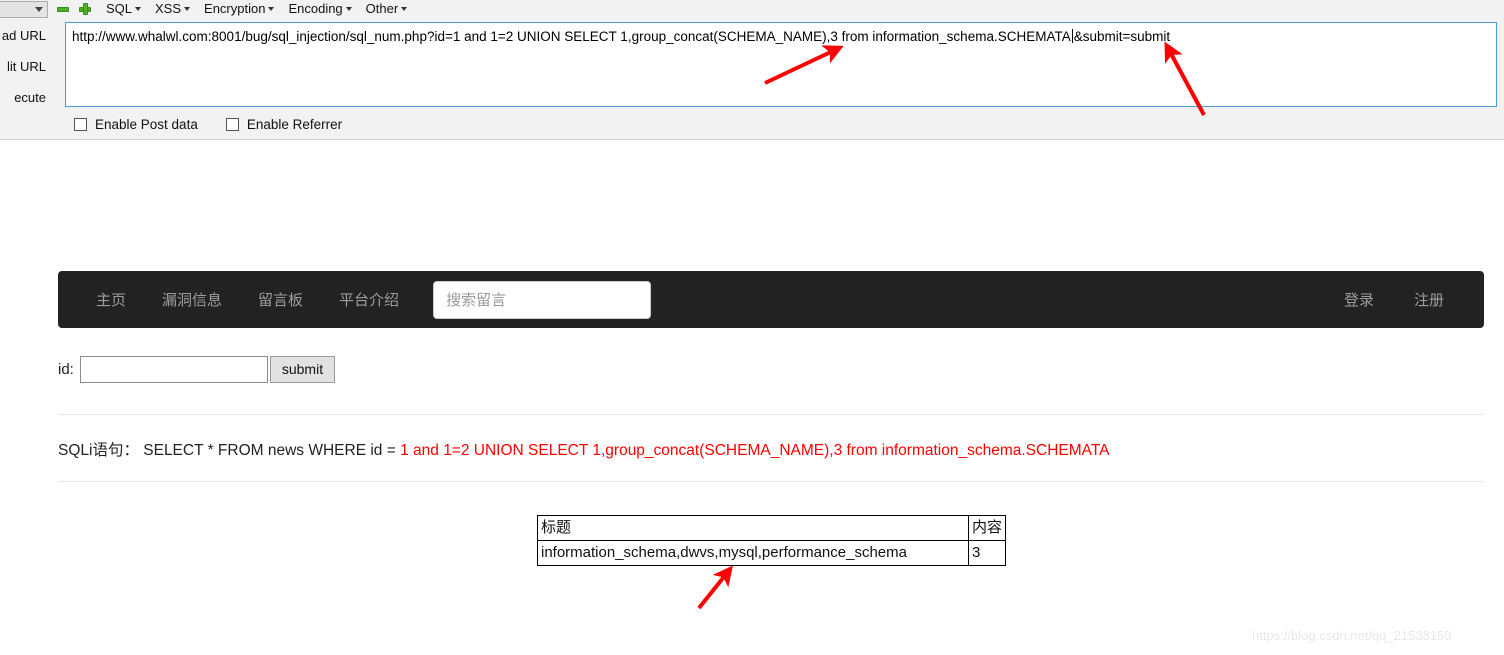  I want to click on id-input, so click(173, 369).